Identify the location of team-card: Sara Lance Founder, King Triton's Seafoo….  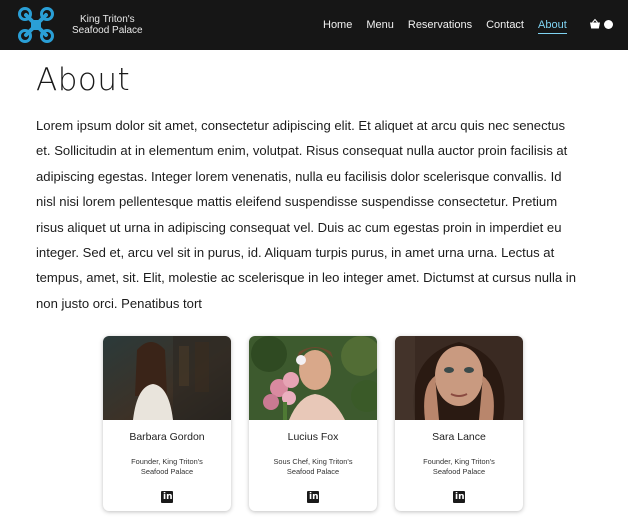
(459, 423).